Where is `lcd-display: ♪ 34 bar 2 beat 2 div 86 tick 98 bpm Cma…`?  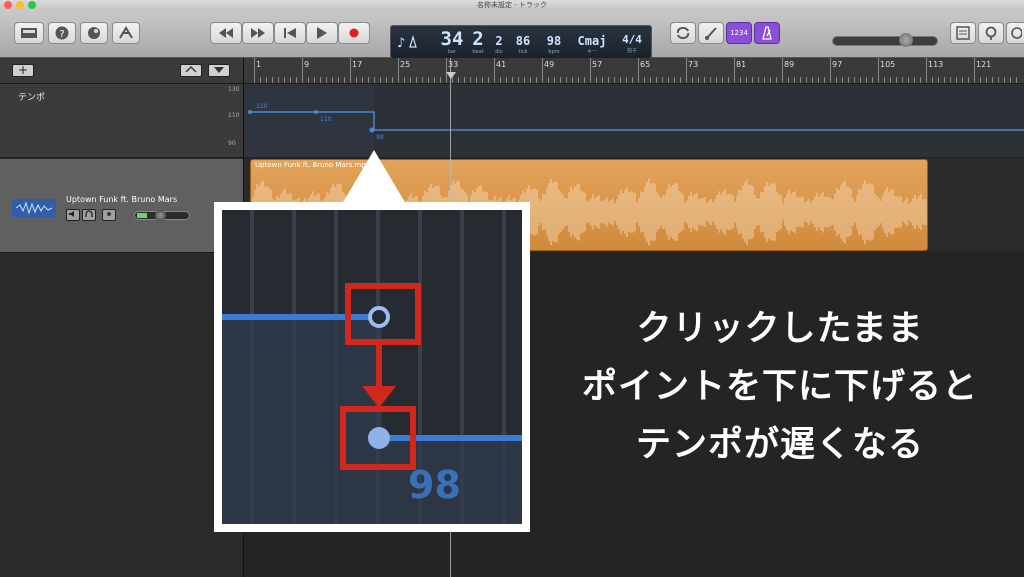
lcd-display: ♪ 34 bar 2 beat 2 div 86 tick 98 bpm Cma… is located at coordinates (521, 42).